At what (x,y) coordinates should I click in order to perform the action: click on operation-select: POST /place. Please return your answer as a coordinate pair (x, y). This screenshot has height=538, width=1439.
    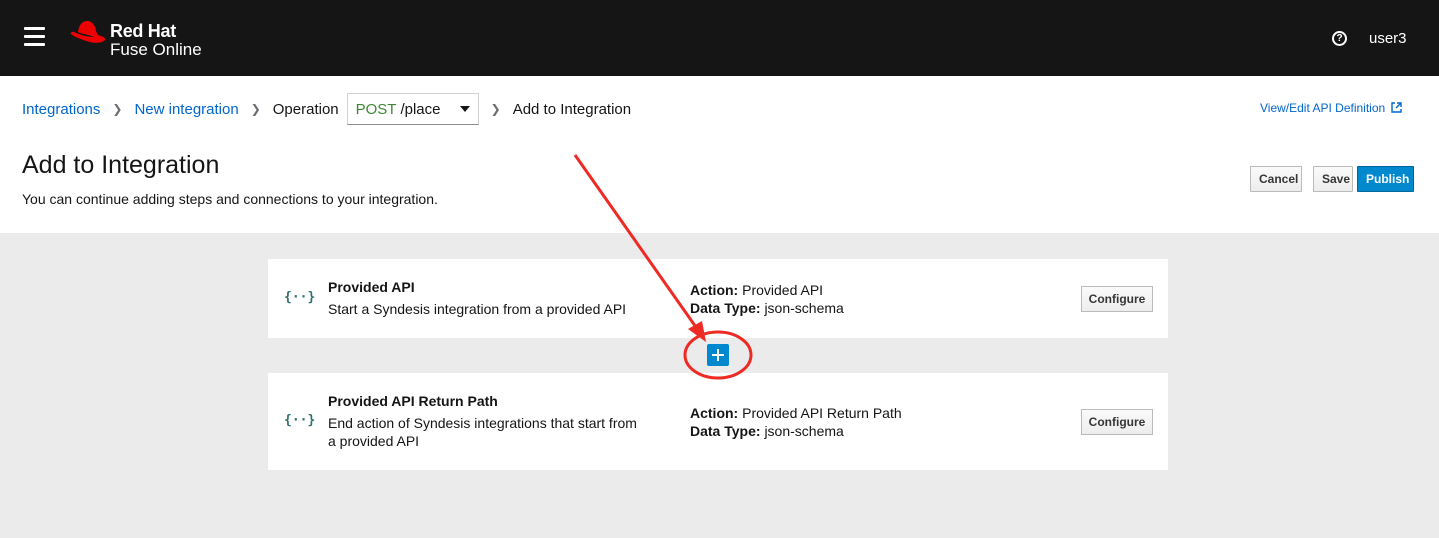
    Looking at the image, I should click on (412, 109).